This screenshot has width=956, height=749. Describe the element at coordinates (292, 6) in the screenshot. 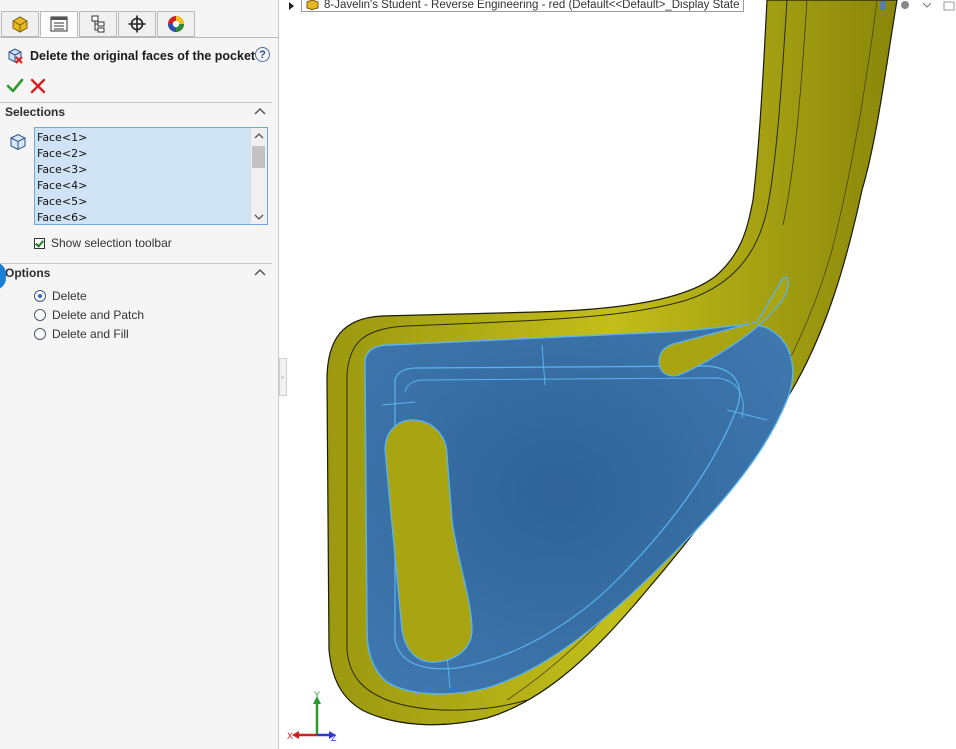

I see `expand-arrow-icon` at that location.